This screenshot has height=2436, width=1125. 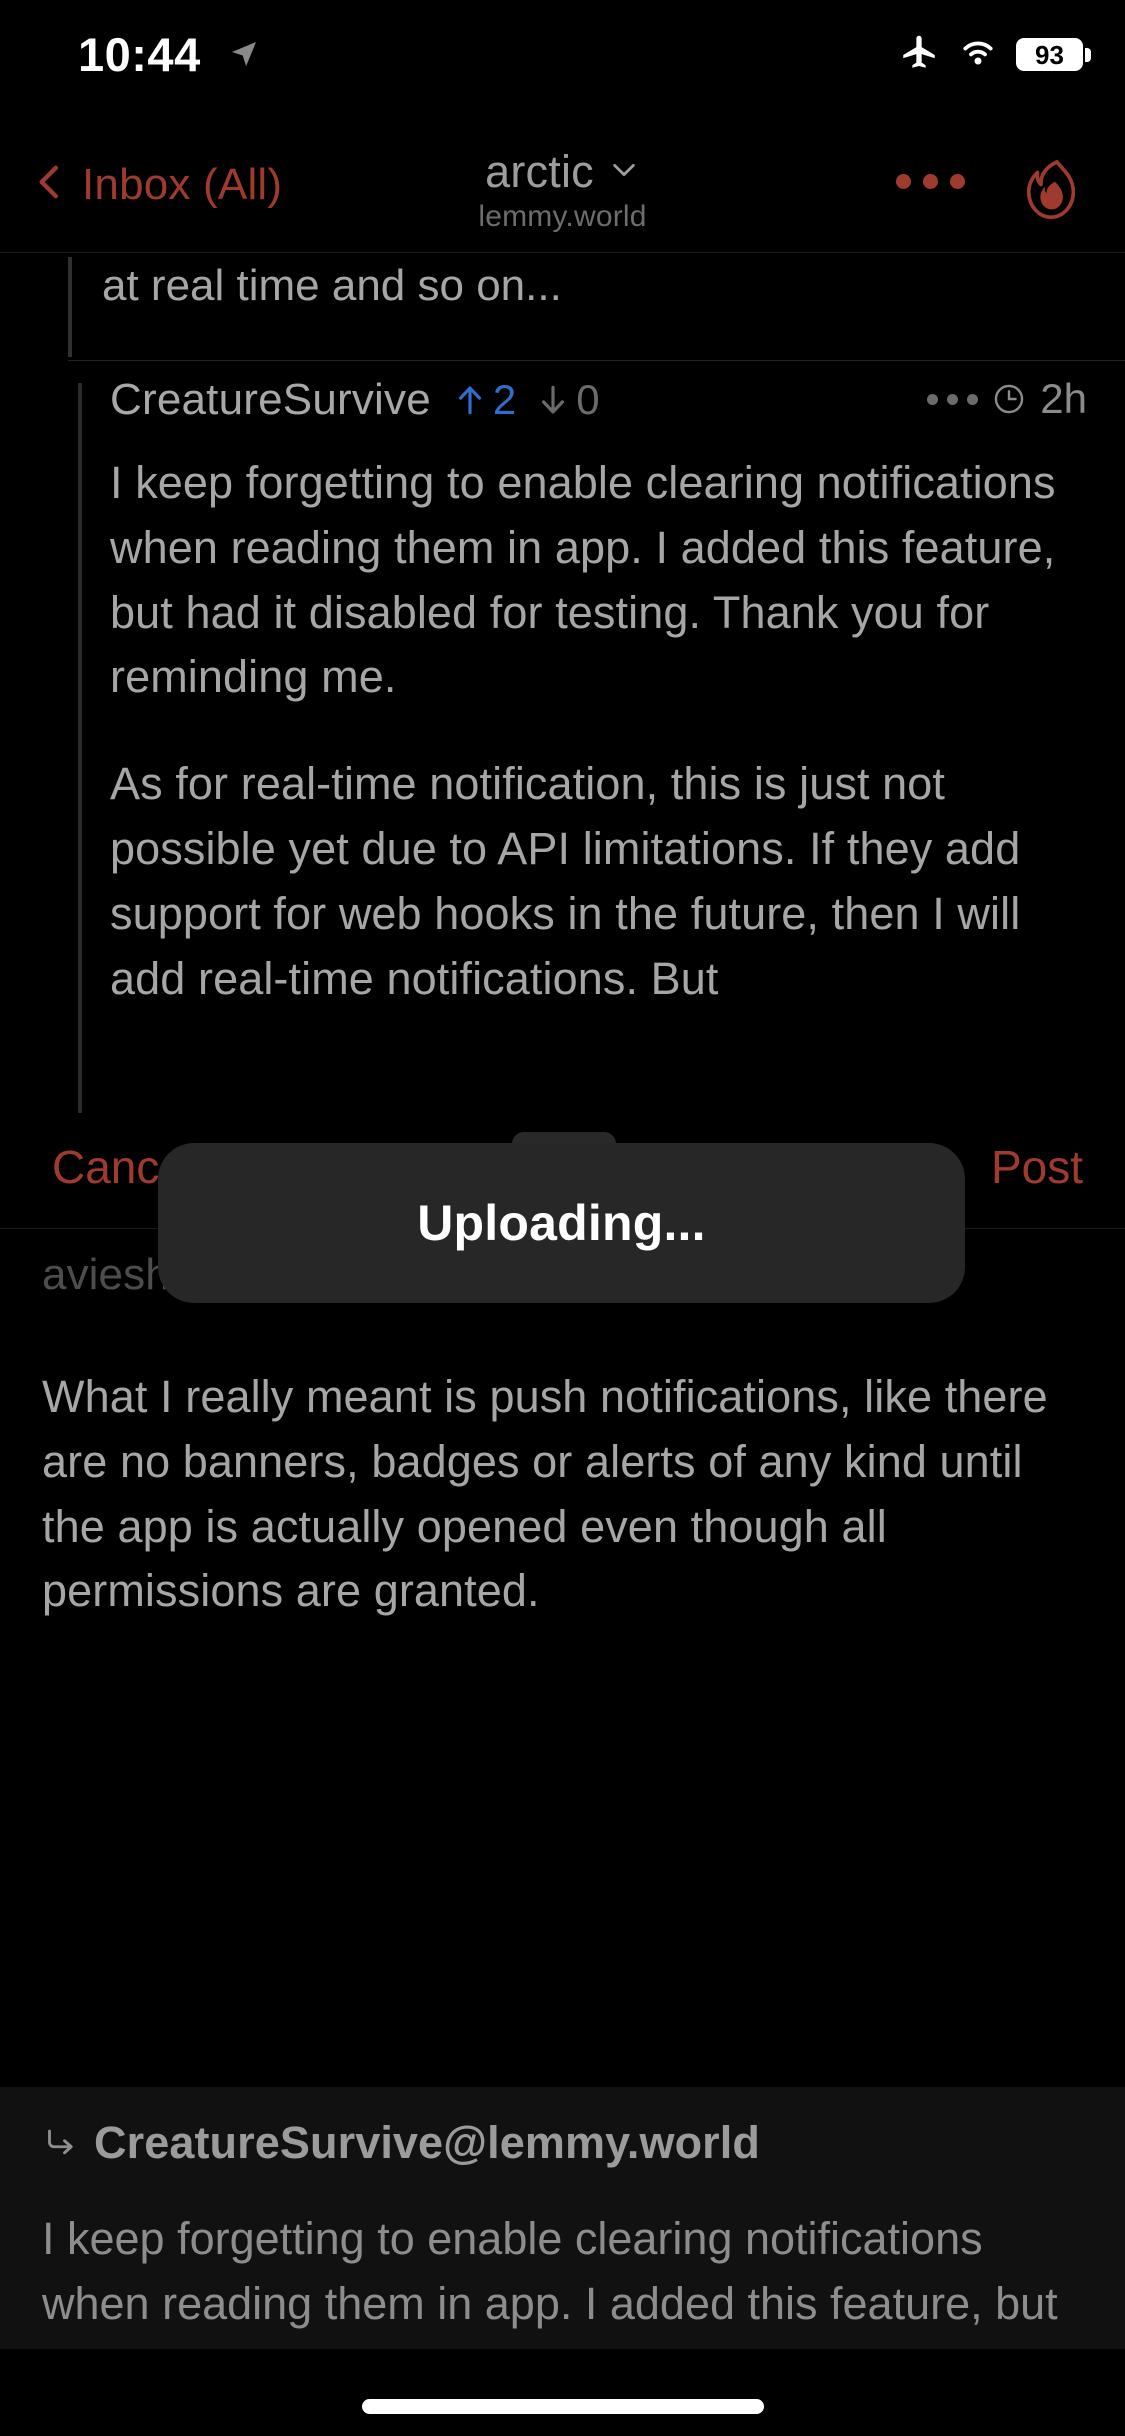 I want to click on page-subtitle: lemmy.world, so click(x=562, y=216).